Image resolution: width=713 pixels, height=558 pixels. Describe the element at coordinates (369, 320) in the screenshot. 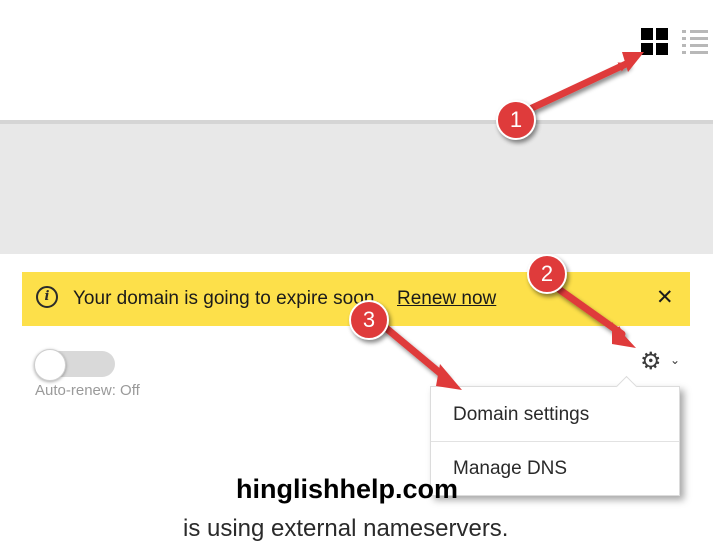

I see `annotation-badge-3: 3` at that location.